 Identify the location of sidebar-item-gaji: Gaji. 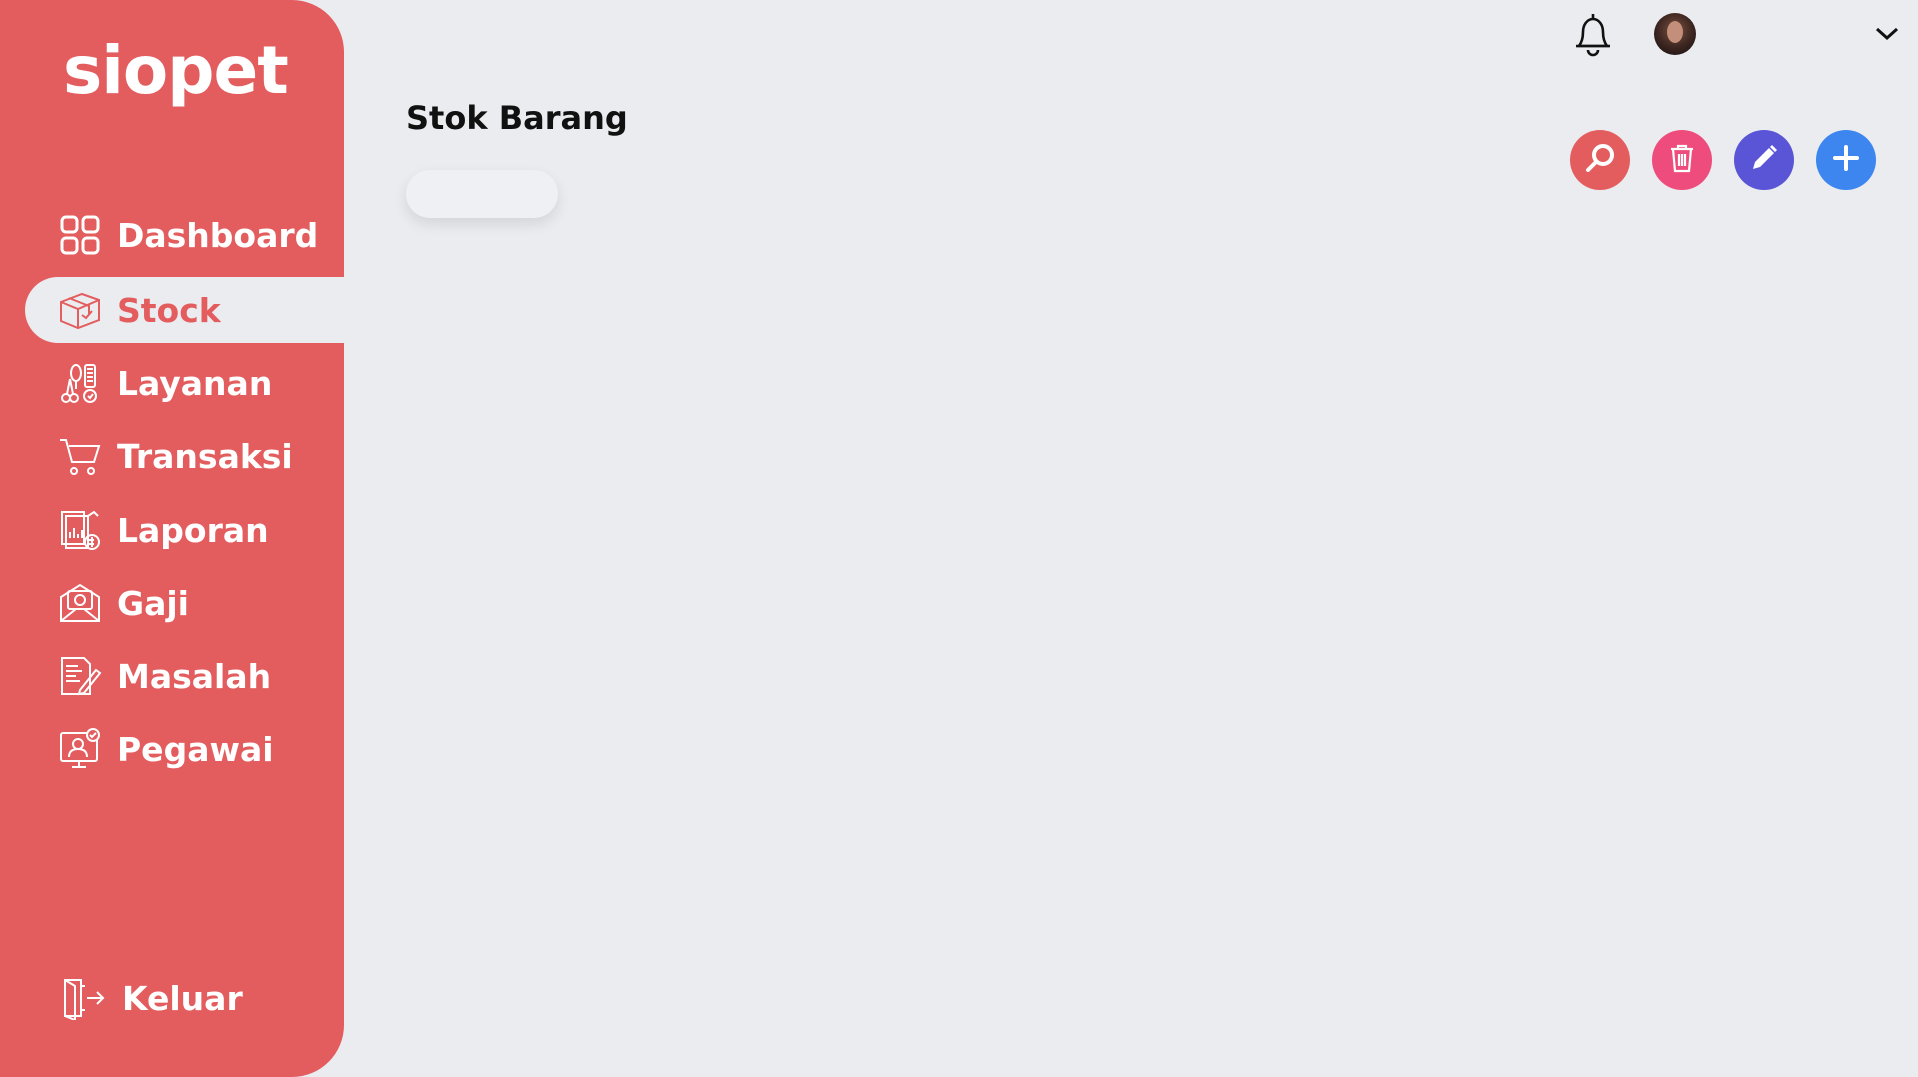
(184, 603).